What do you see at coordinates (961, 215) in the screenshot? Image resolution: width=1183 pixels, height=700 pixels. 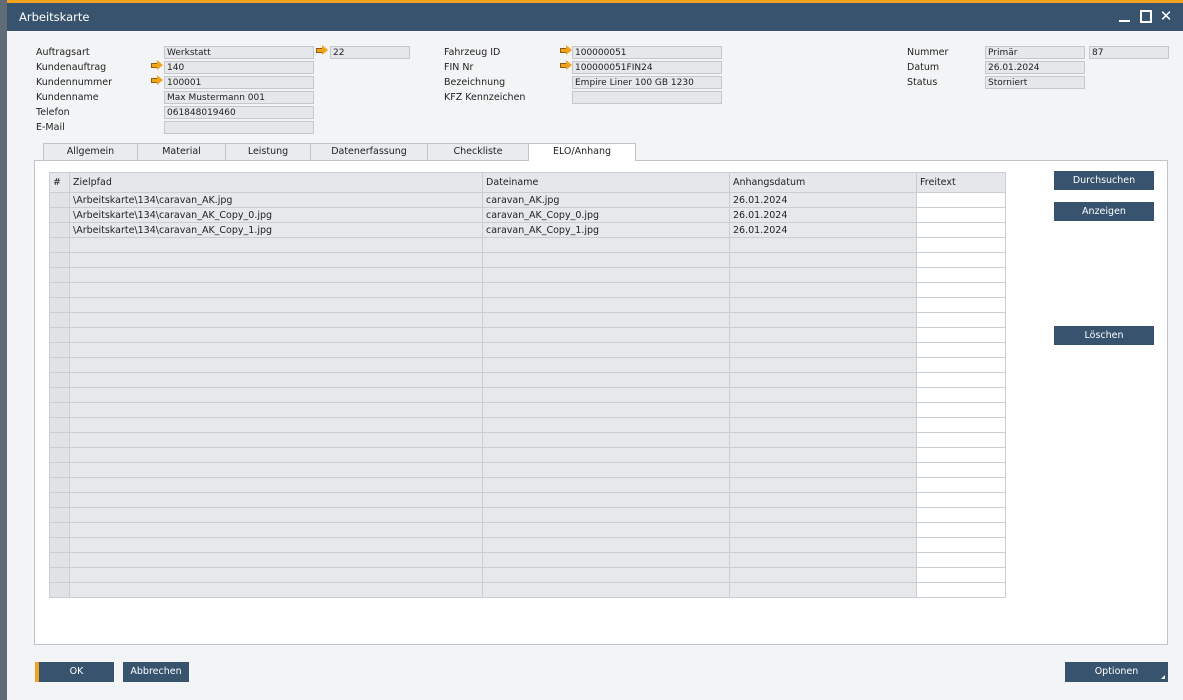 I see `freitext-cell` at bounding box center [961, 215].